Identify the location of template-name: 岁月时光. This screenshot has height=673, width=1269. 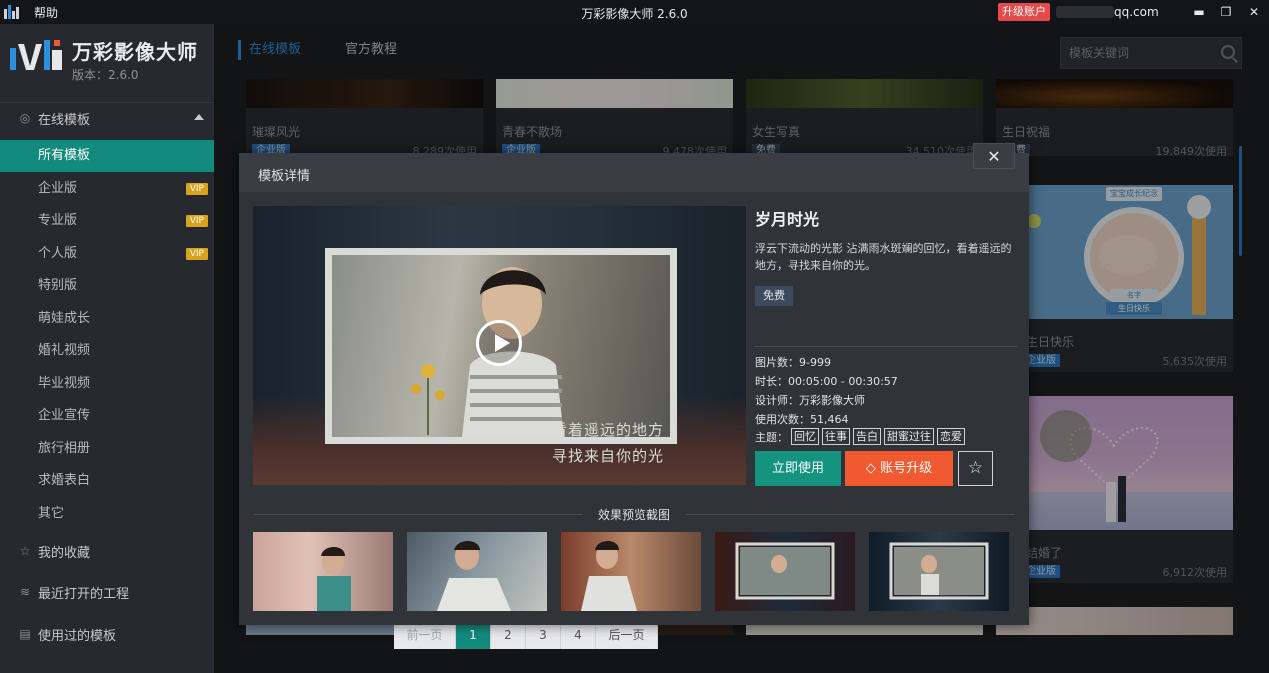
(787, 219).